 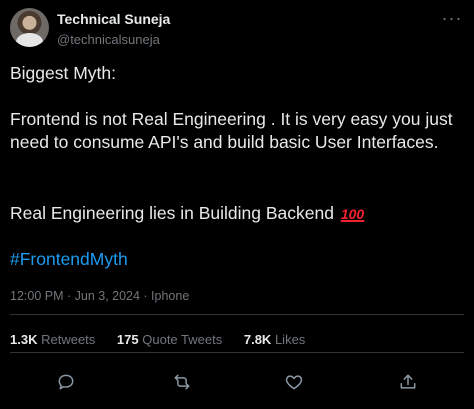 I want to click on tweet-actions, so click(x=237, y=381).